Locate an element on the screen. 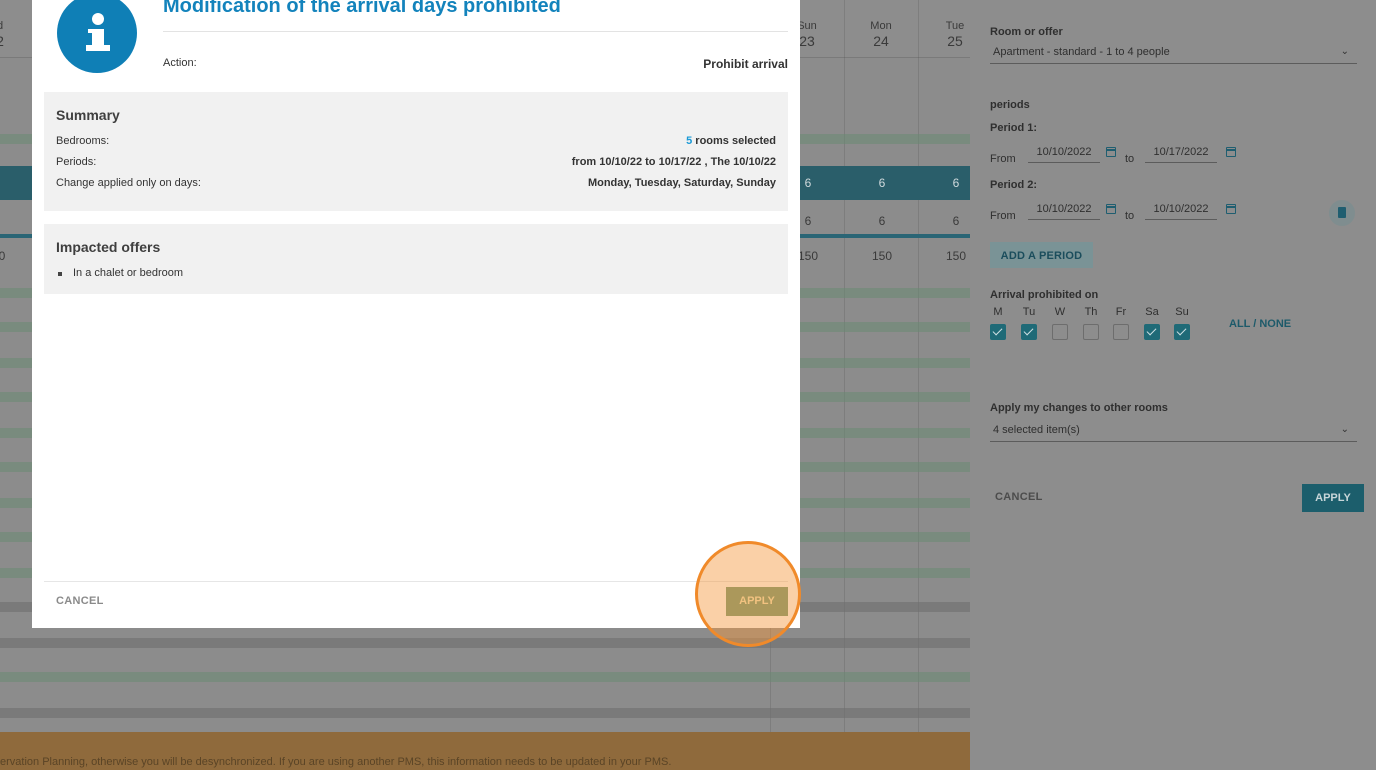  period-1-label: Period 1: is located at coordinates (1014, 128).